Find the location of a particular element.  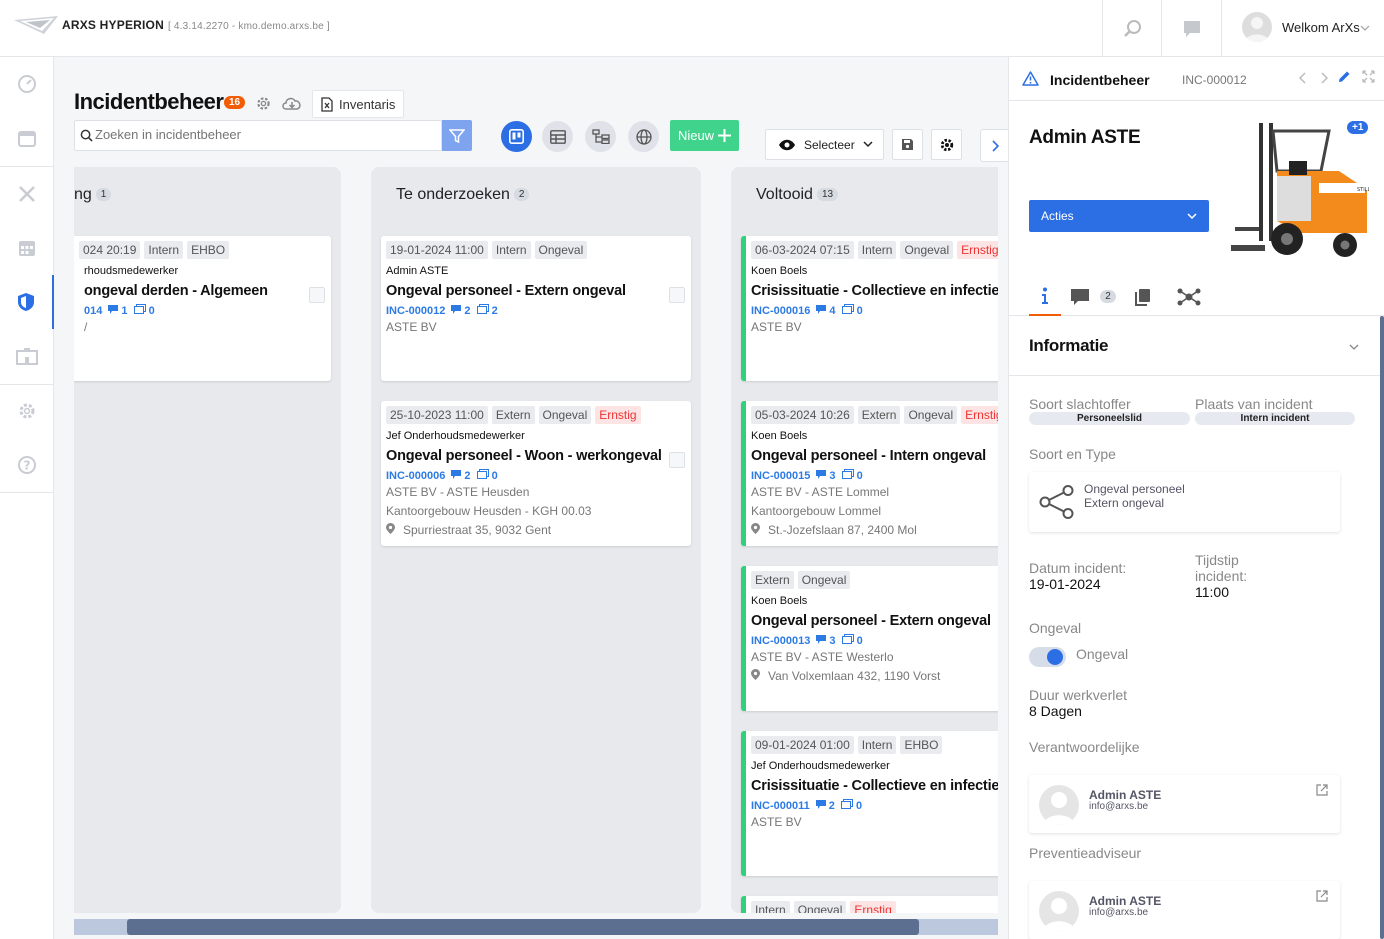

new-button: Nieuw is located at coordinates (704, 135).